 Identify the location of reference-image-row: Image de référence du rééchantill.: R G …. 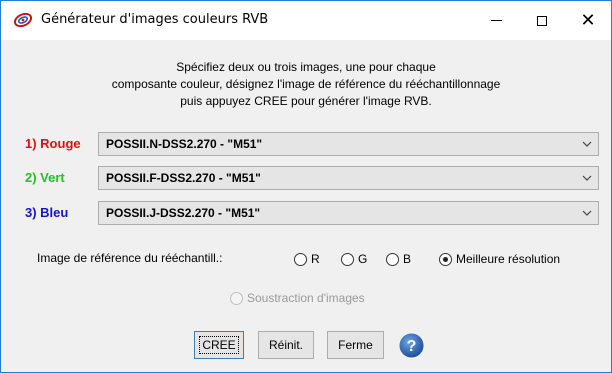
(306, 260).